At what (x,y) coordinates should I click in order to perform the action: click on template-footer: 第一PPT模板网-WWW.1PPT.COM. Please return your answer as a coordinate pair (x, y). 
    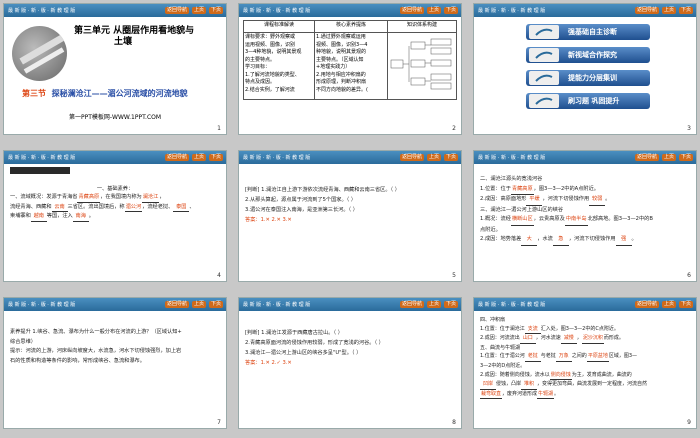
    Looking at the image, I should click on (115, 117).